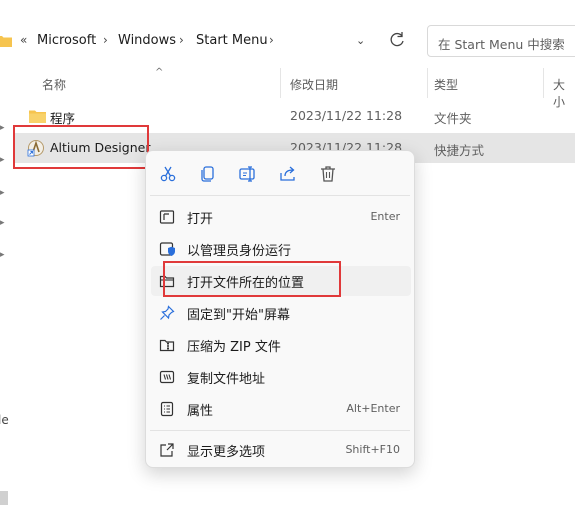 The height and width of the screenshot is (505, 575). I want to click on delete-icon, so click(328, 174).